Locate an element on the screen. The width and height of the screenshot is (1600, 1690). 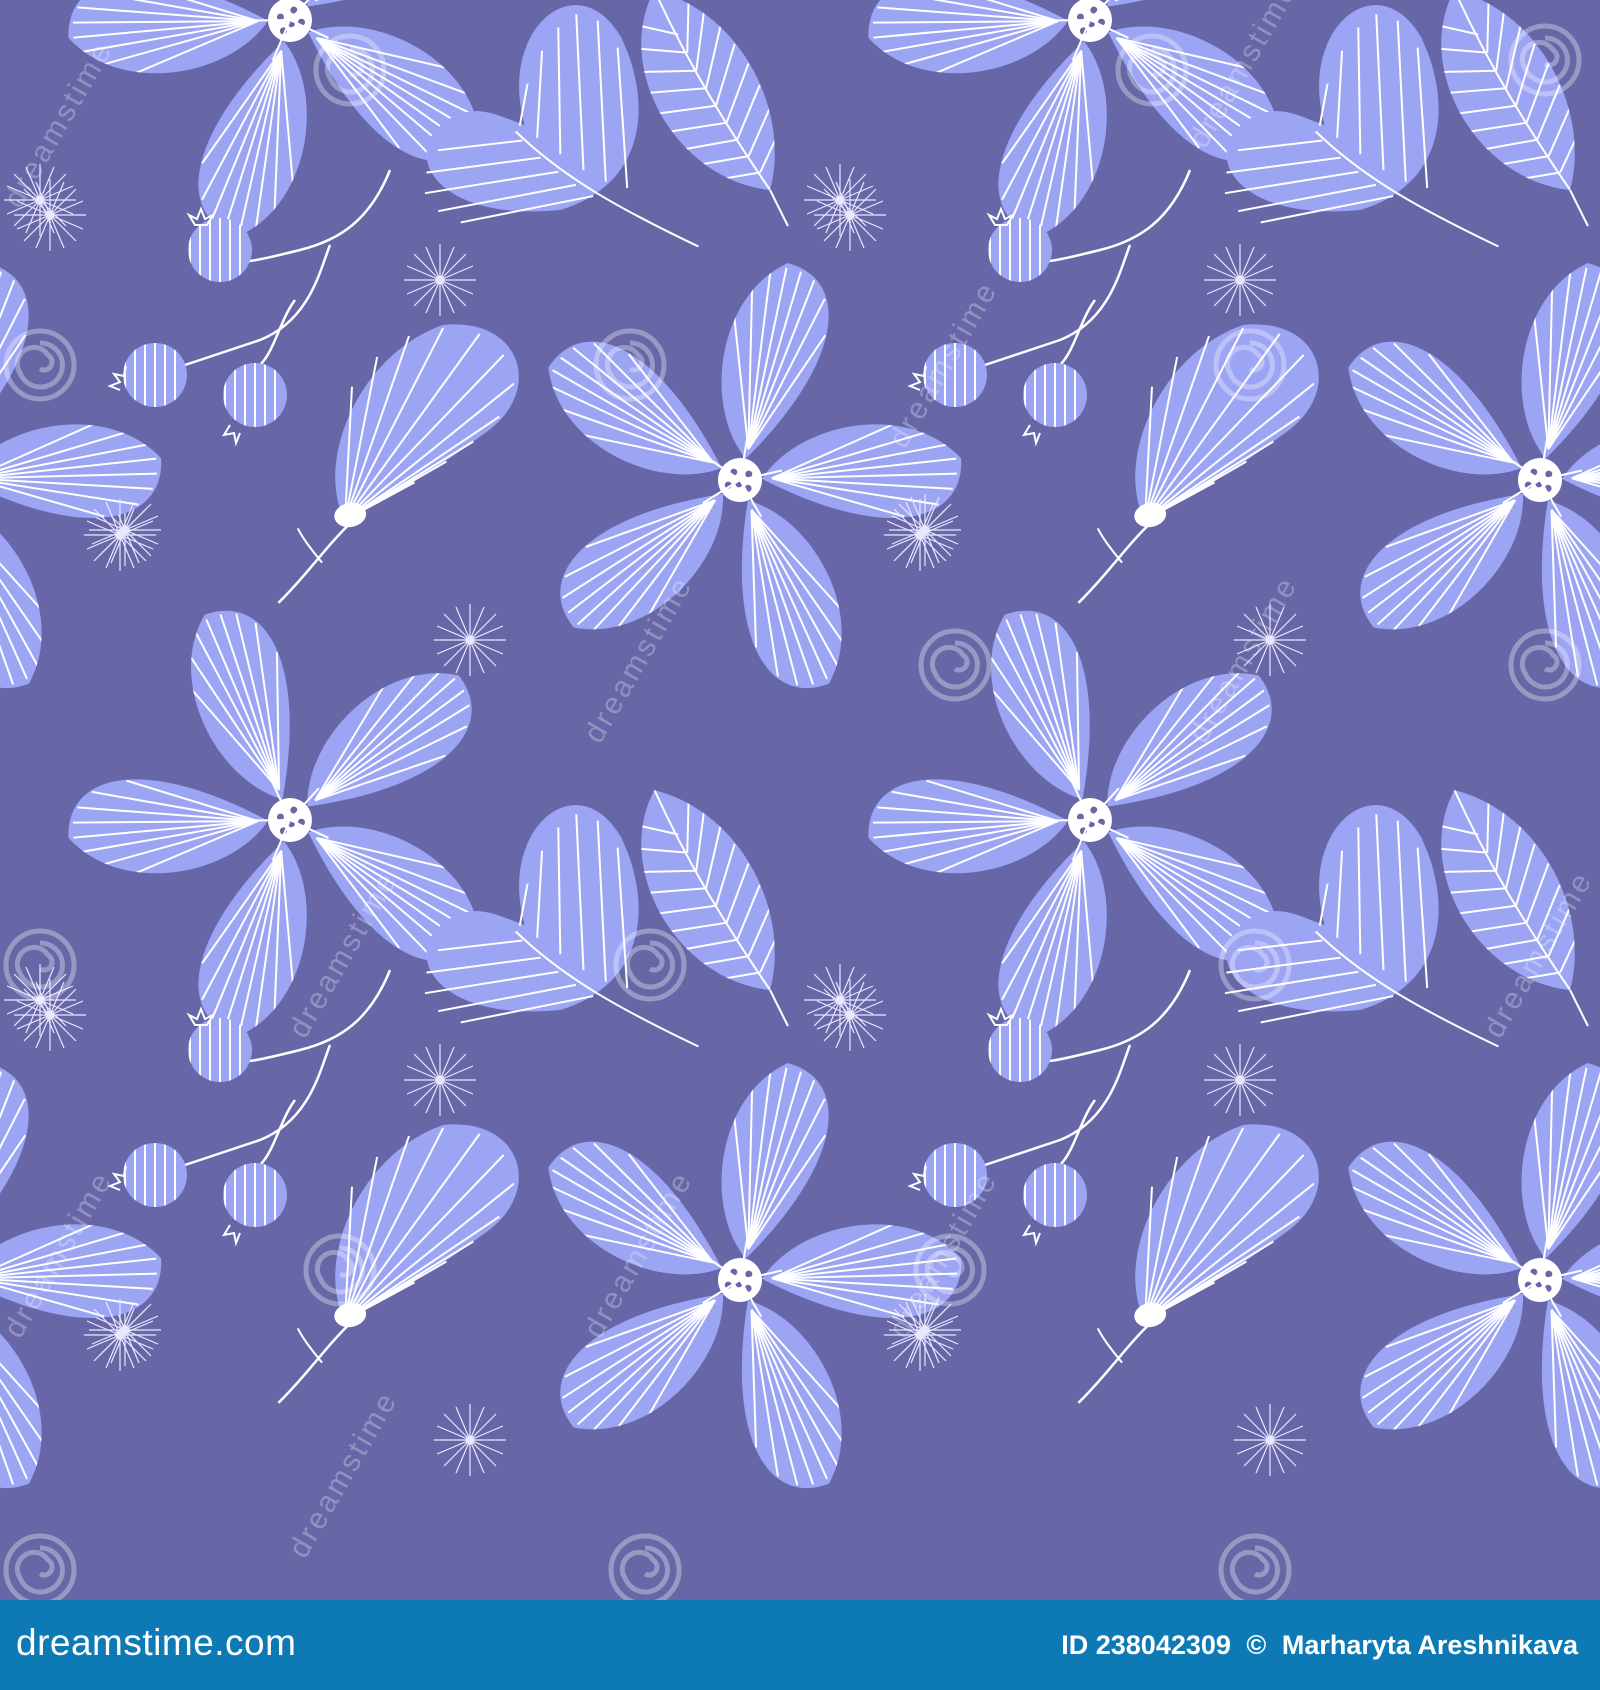
image-id-label: ID 238042309 is located at coordinates (1146, 1645).